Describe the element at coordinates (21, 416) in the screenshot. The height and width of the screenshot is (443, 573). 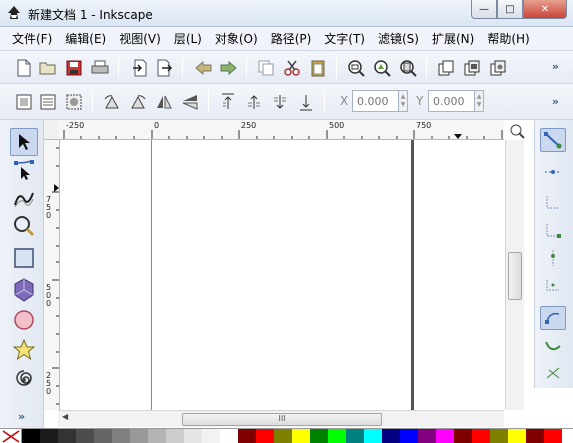
I see `toolbox-overflow-button: »` at that location.